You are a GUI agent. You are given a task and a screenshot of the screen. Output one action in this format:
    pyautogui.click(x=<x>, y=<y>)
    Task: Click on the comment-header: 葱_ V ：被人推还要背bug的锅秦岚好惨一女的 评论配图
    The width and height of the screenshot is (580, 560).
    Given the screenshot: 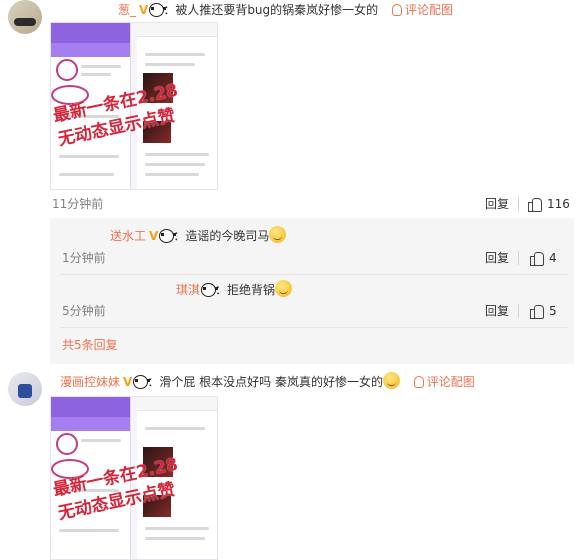 What is the action you would take?
    pyautogui.click(x=285, y=10)
    